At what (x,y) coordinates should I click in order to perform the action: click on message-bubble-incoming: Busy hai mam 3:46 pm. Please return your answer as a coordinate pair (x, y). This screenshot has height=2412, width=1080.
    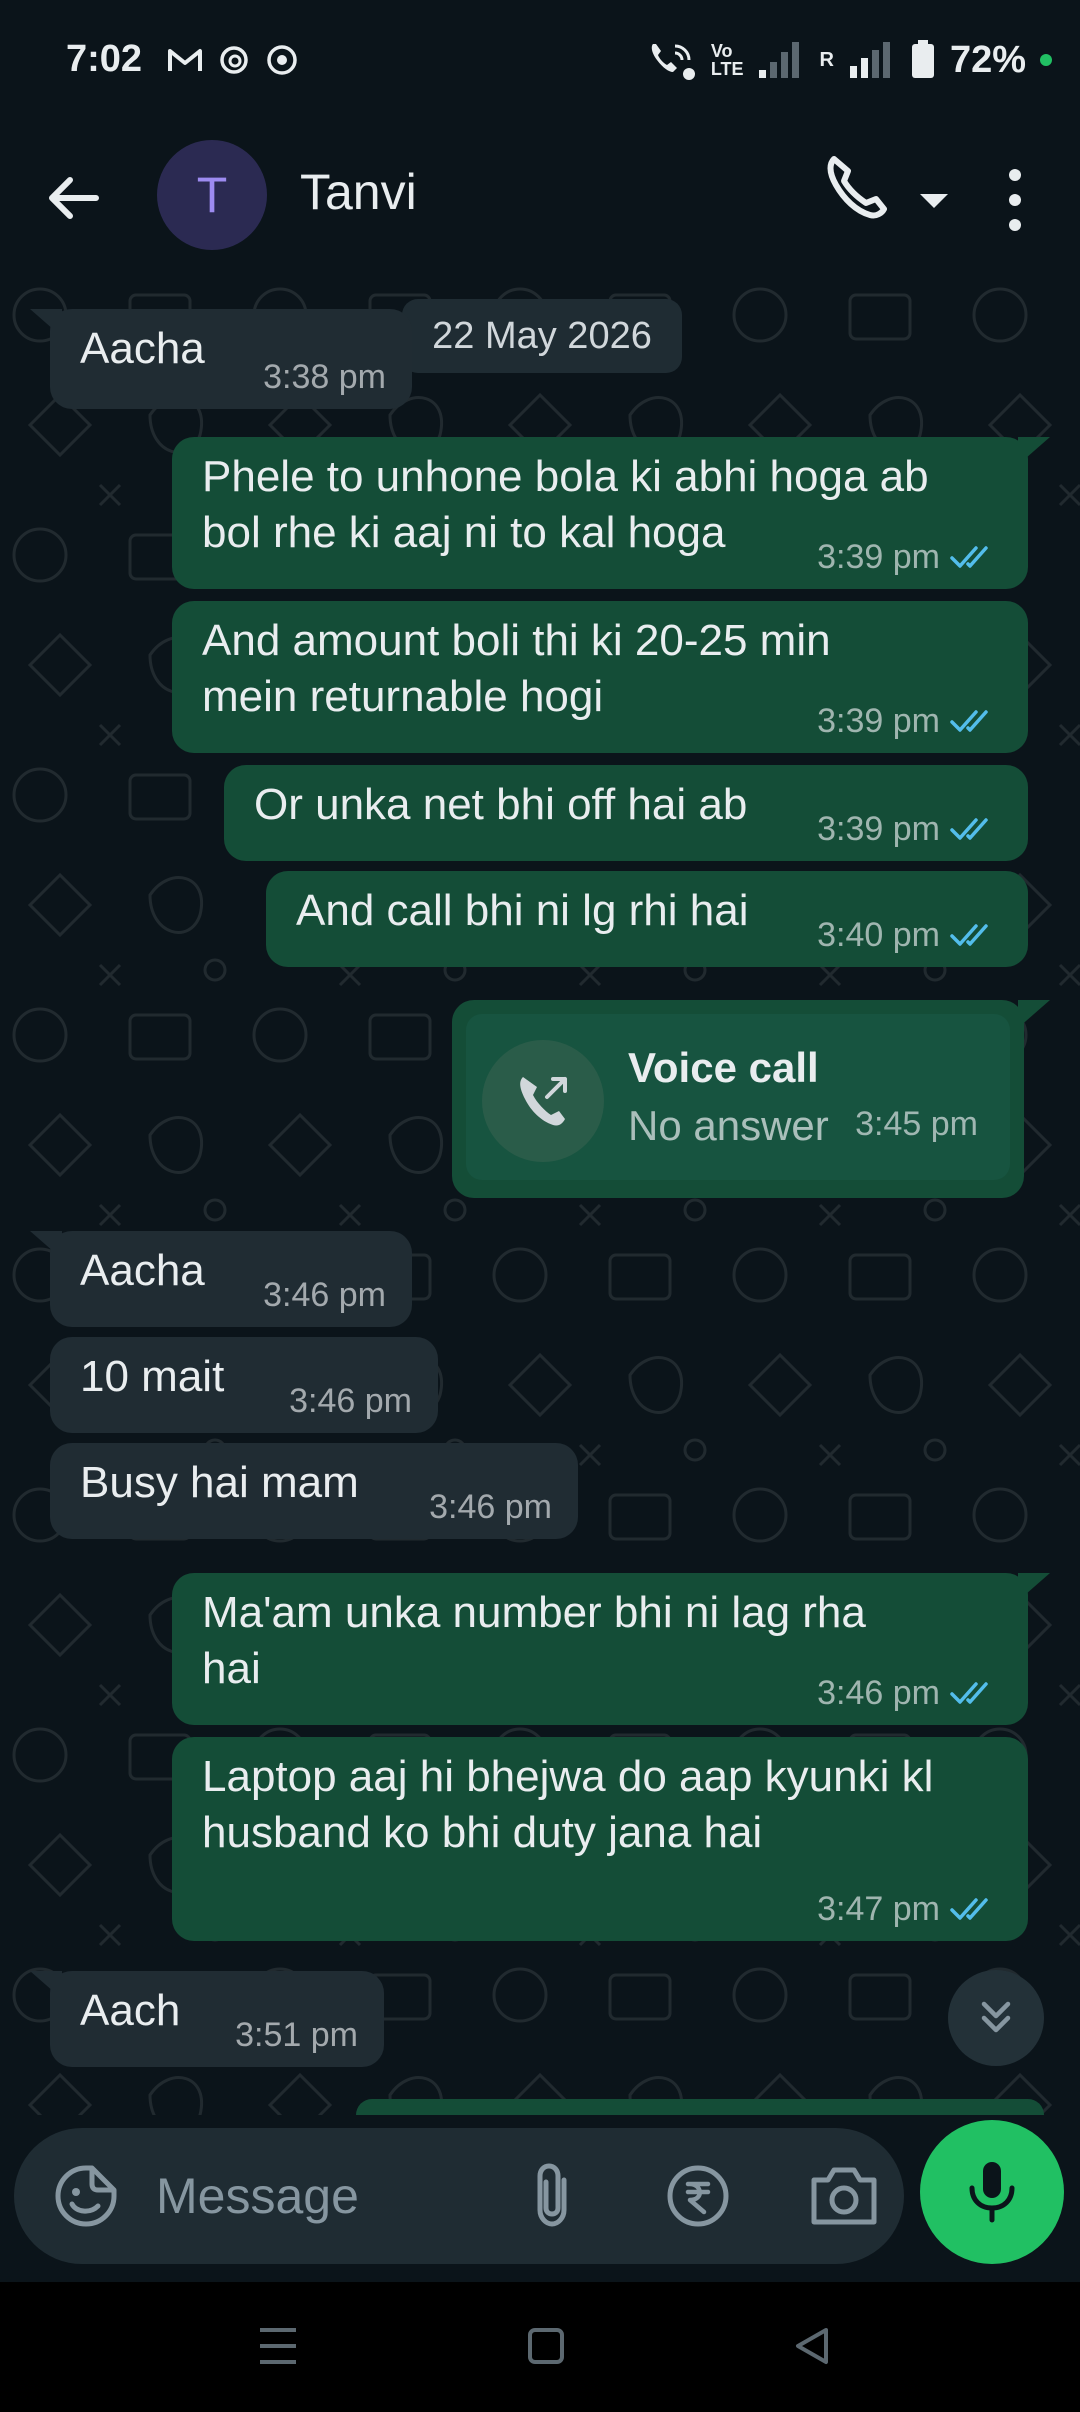
    Looking at the image, I should click on (314, 1491).